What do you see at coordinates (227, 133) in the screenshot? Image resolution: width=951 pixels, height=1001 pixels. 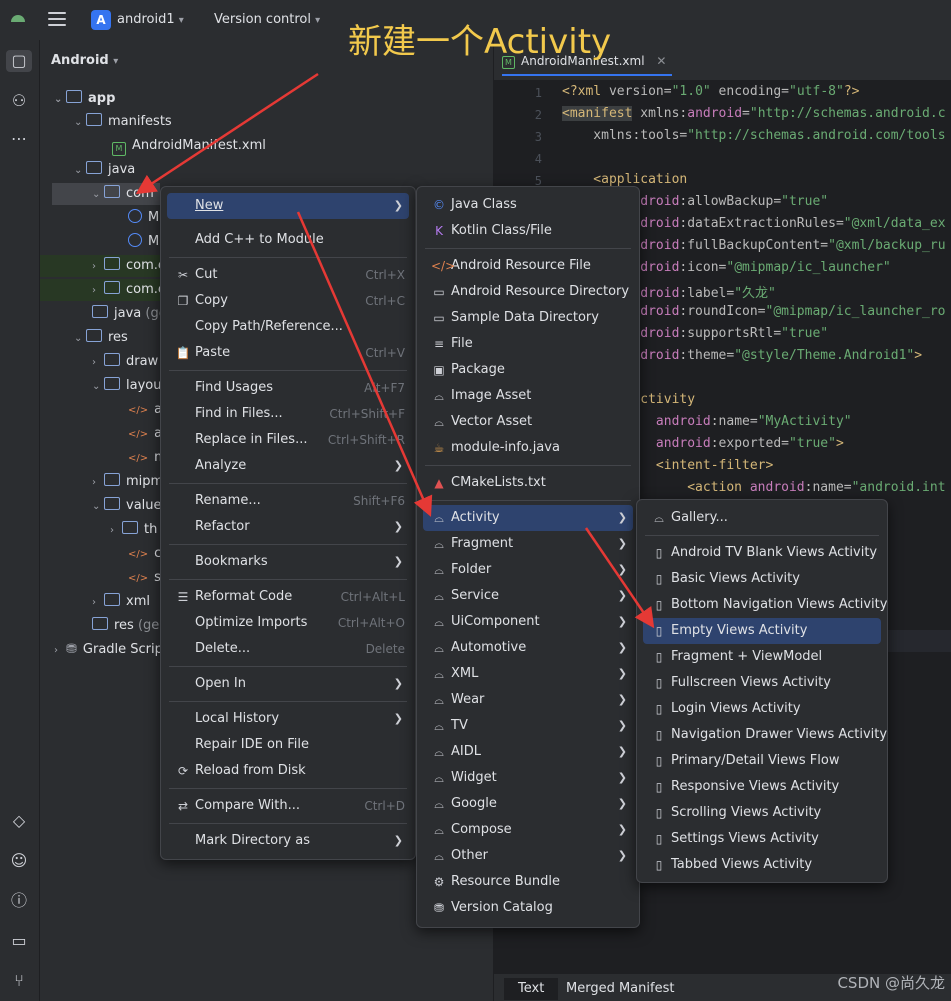 I see `arrow-to-package` at bounding box center [227, 133].